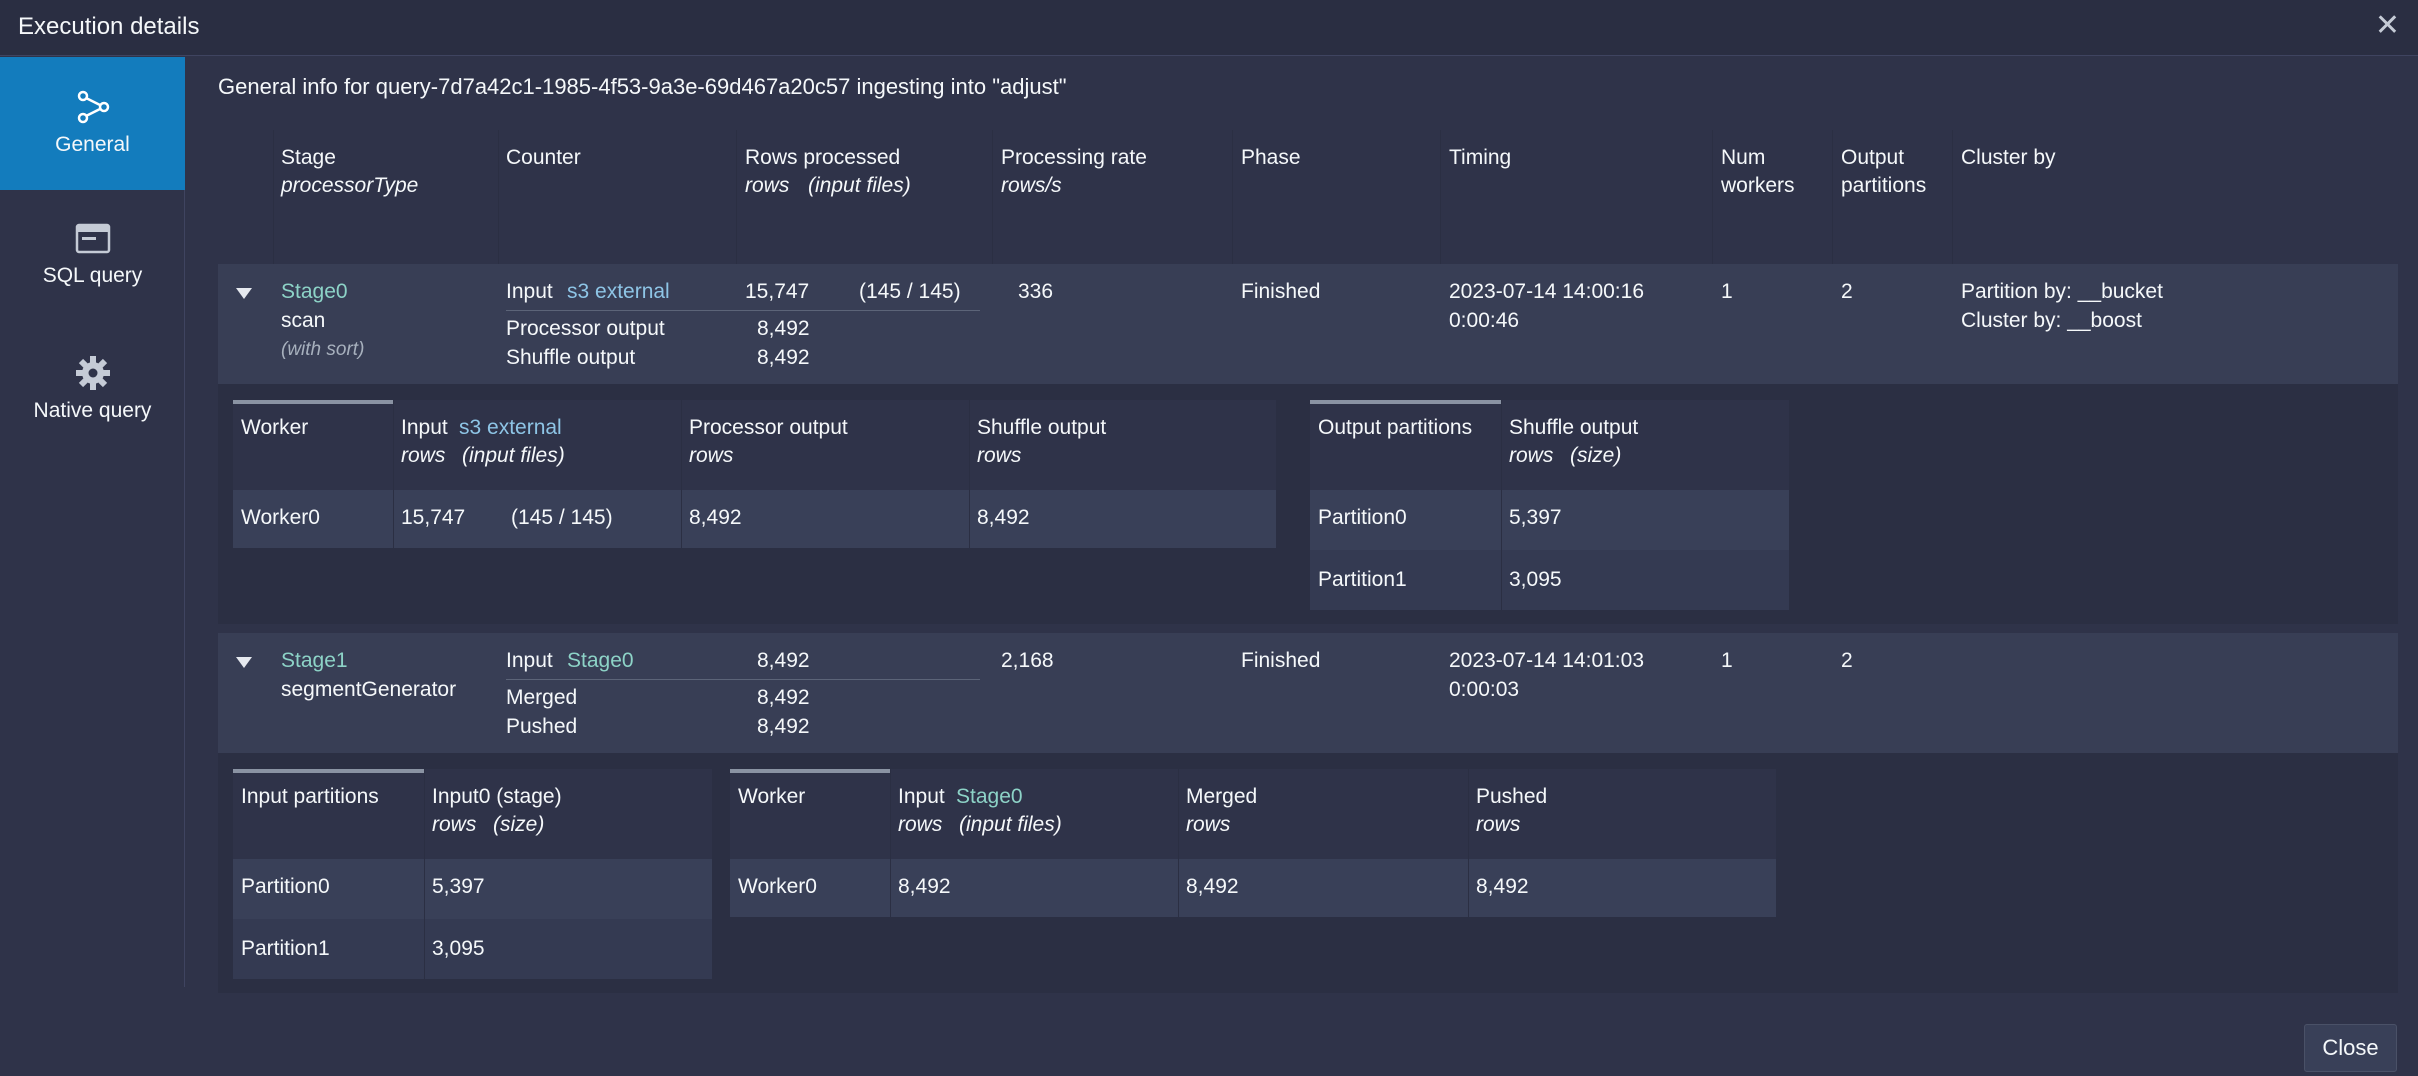 The height and width of the screenshot is (1076, 2418). What do you see at coordinates (92, 275) in the screenshot?
I see `sidebar-item-label: SQL query` at bounding box center [92, 275].